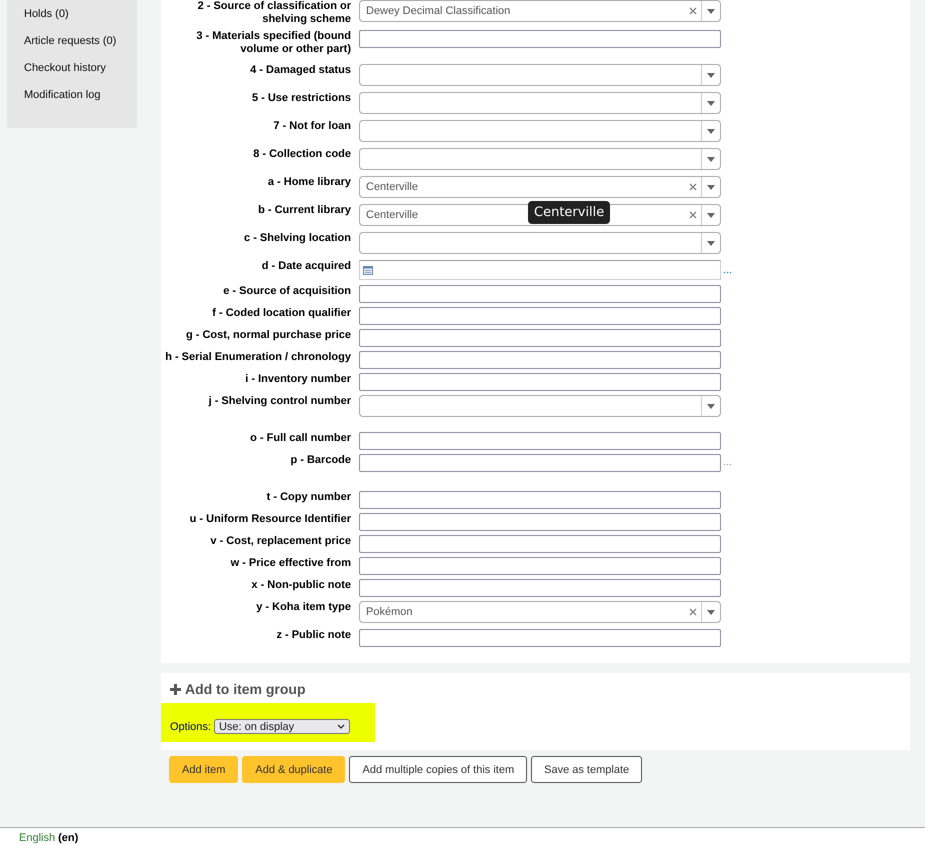 This screenshot has width=925, height=845. Describe the element at coordinates (586, 769) in the screenshot. I see `action-button: Save as template` at that location.